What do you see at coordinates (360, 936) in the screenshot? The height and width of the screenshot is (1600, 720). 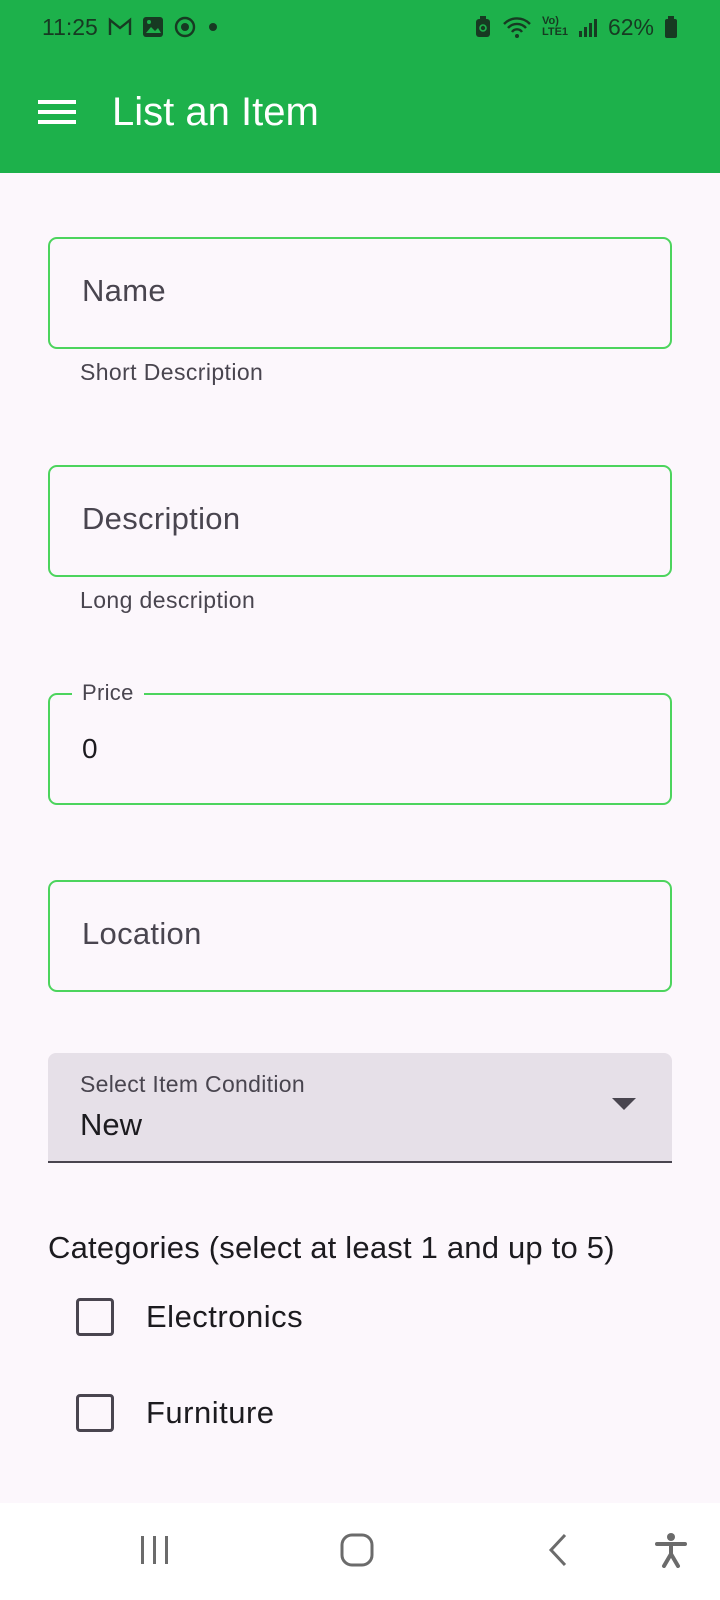 I see `location-field: Location` at bounding box center [360, 936].